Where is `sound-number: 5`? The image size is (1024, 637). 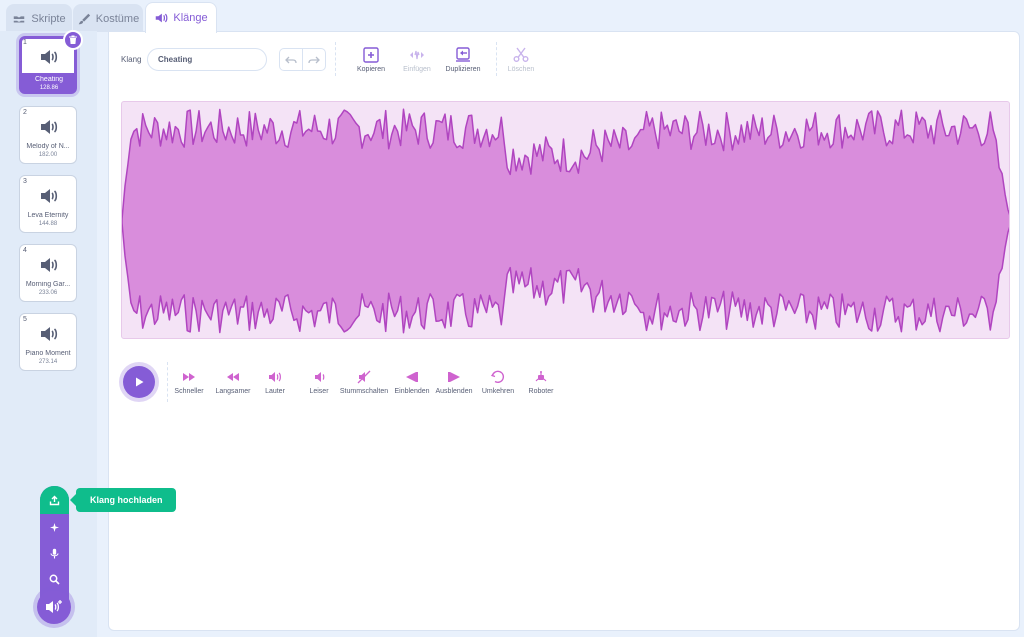
sound-number: 5 is located at coordinates (25, 319).